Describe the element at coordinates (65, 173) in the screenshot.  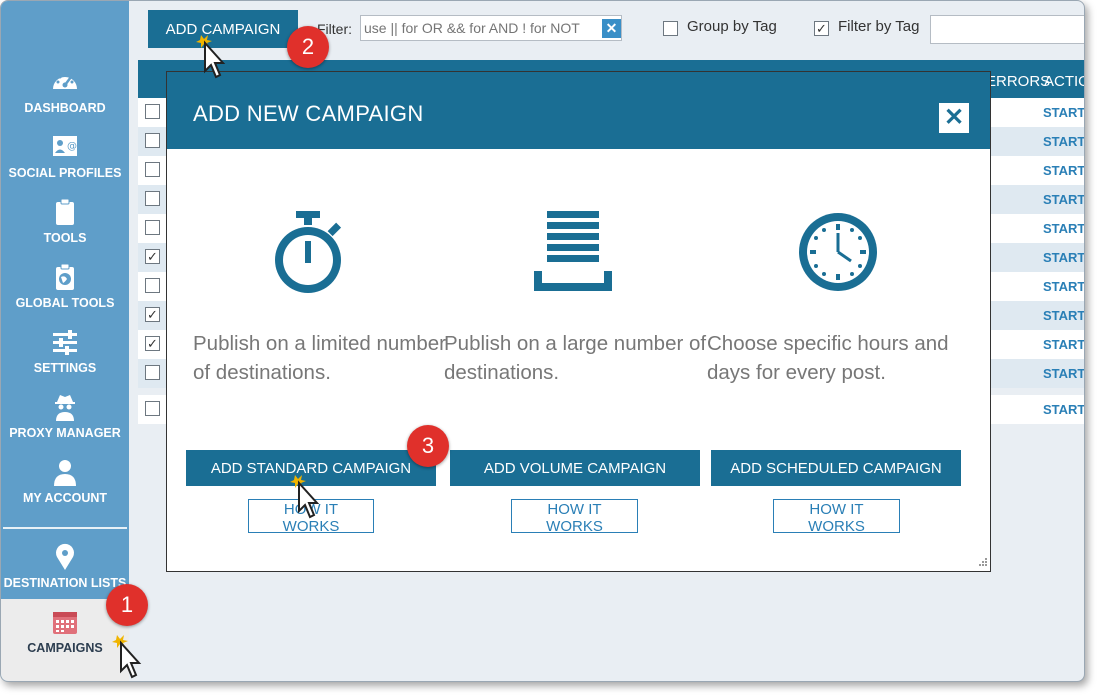
I see `sidebar-item-label: SOCIAL PROFILES` at that location.